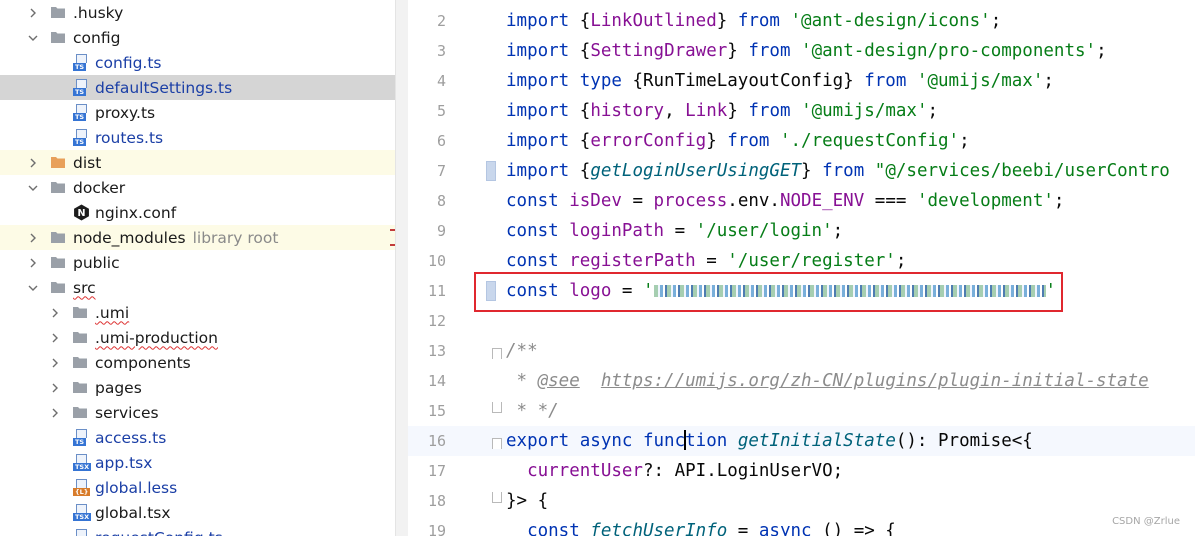 Image resolution: width=1195 pixels, height=536 pixels. I want to click on line-number: 5, so click(441, 111).